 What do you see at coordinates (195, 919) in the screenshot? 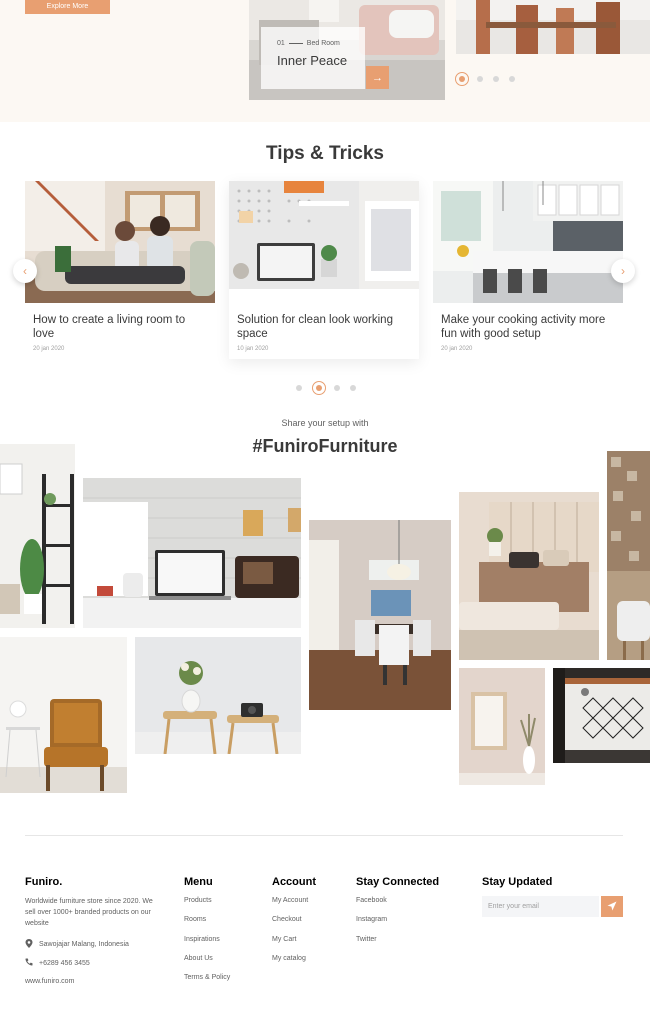
I see `menu-link-rooms: Rooms` at bounding box center [195, 919].